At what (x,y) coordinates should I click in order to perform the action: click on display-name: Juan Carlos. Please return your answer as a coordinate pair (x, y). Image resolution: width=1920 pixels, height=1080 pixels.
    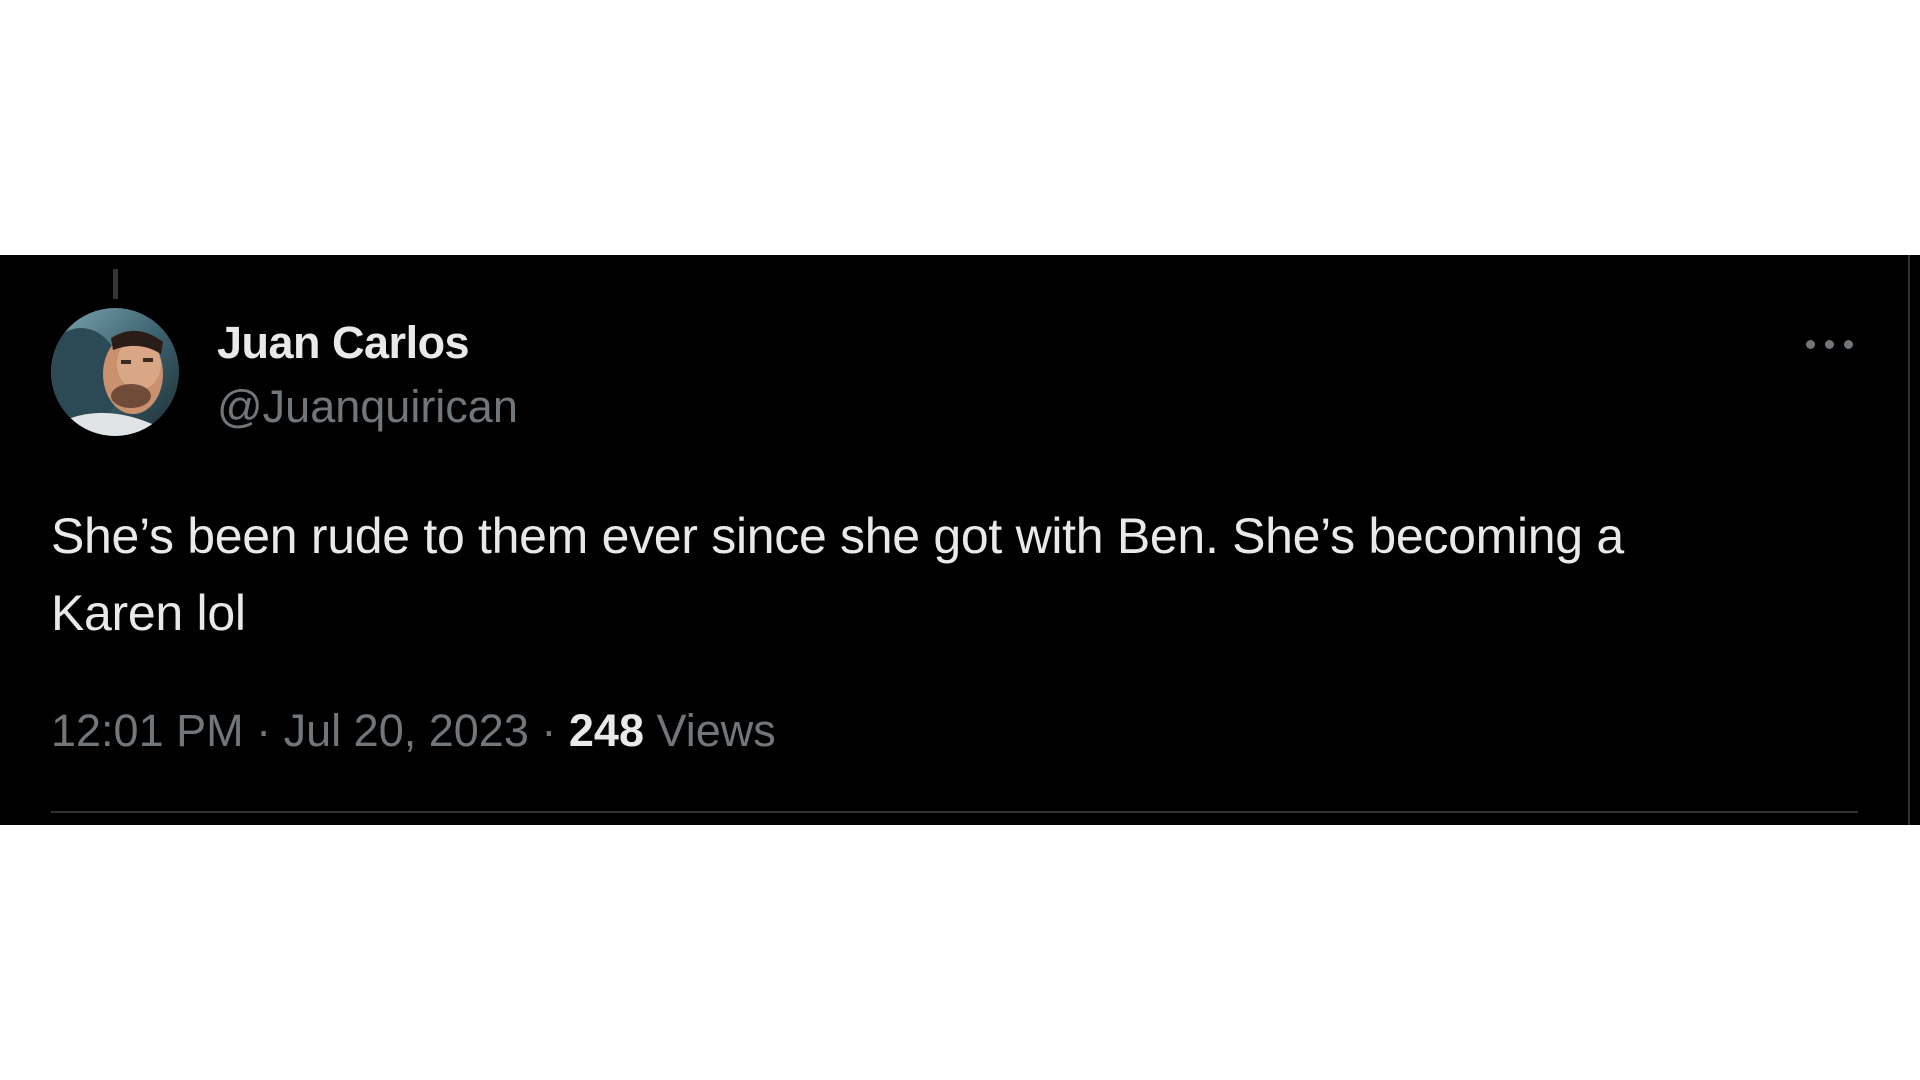
    Looking at the image, I should click on (343, 343).